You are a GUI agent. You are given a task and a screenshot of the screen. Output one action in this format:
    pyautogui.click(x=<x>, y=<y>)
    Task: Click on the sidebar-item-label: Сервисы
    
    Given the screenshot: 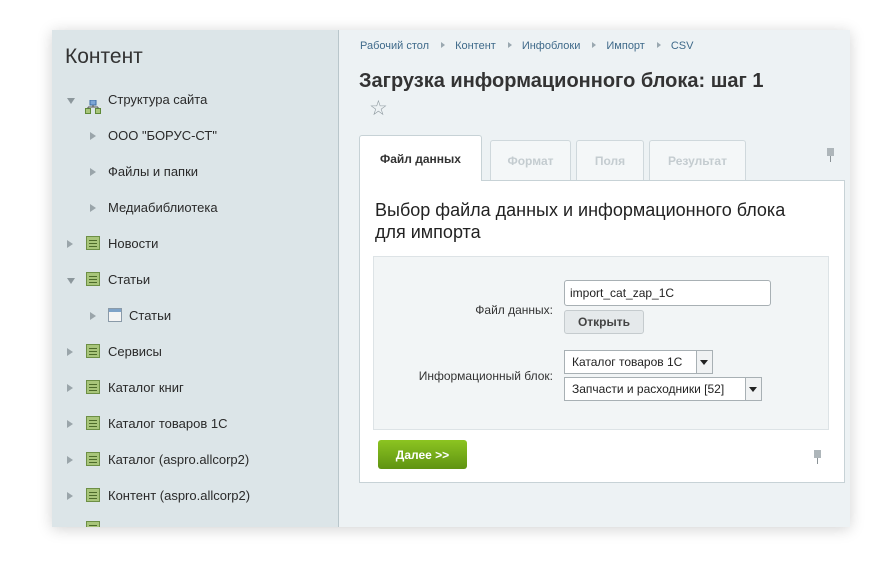 What is the action you would take?
    pyautogui.click(x=135, y=351)
    